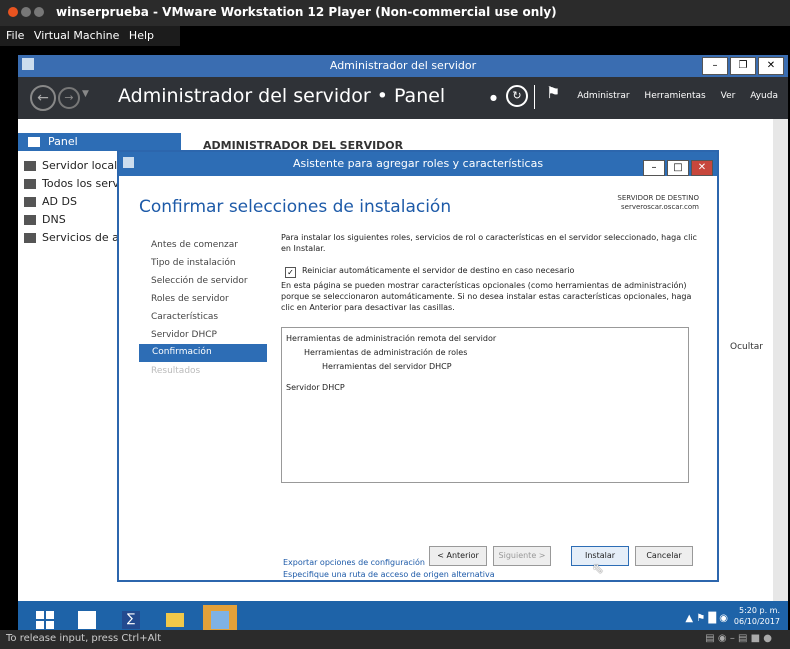 The width and height of the screenshot is (790, 649). I want to click on maximize-icon, so click(39, 12).